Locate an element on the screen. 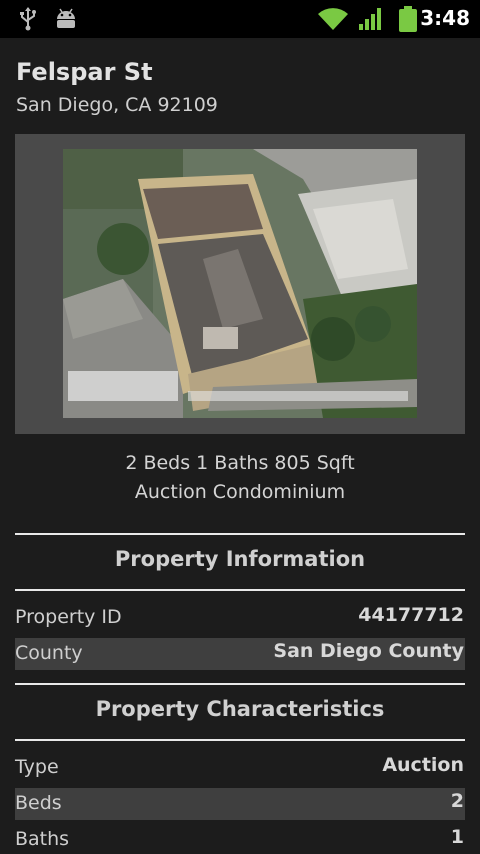 The height and width of the screenshot is (854, 480). section-title-property-information: Property Information is located at coordinates (240, 559).